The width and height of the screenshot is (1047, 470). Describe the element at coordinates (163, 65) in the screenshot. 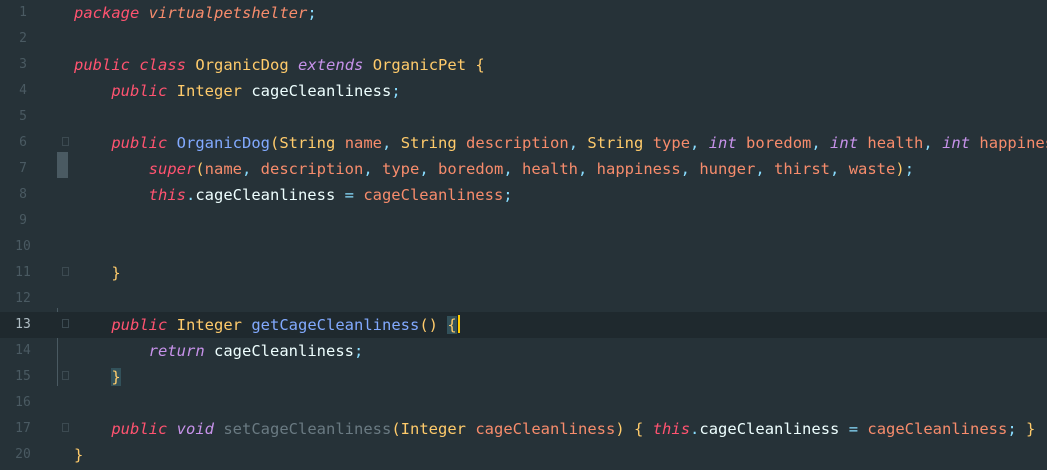

I see `code-token: class` at that location.